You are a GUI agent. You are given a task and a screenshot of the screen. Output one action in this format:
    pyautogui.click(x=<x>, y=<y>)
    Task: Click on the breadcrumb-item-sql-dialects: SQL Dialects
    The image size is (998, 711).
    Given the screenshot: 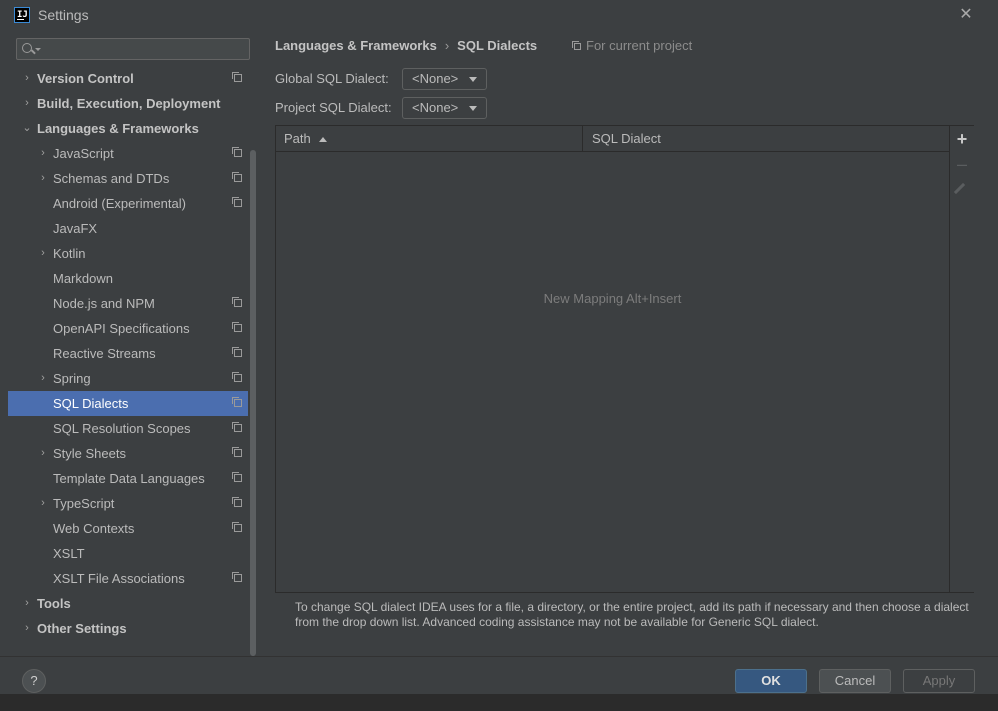 What is the action you would take?
    pyautogui.click(x=497, y=45)
    